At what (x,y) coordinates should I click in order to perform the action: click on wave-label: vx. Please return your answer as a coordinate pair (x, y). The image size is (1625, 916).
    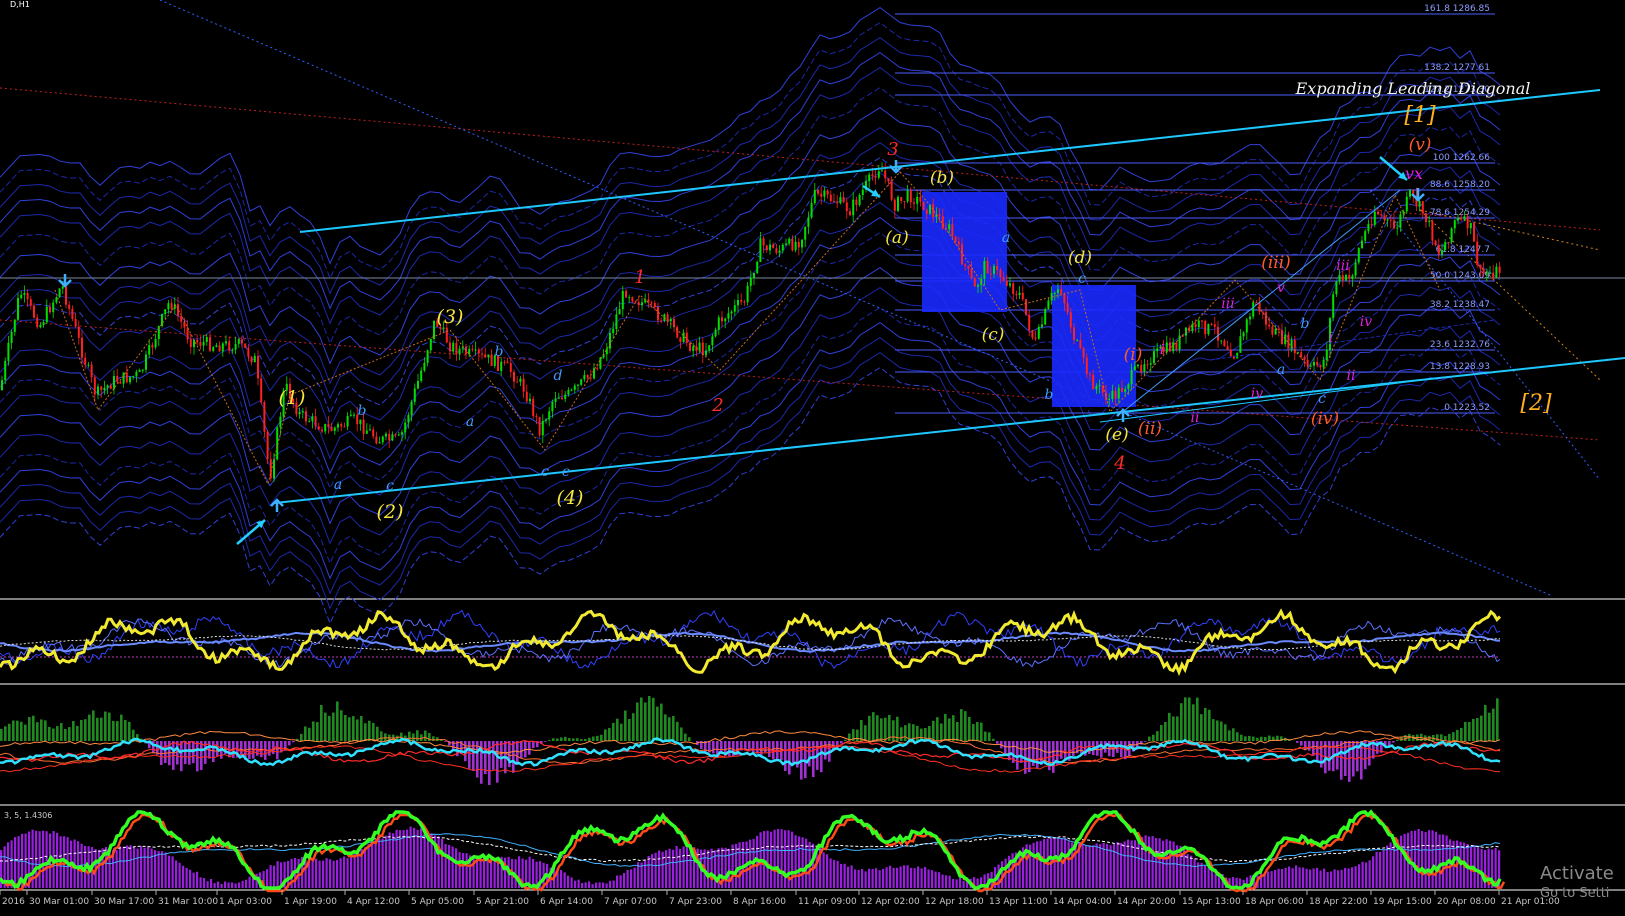
    Looking at the image, I should click on (1414, 173).